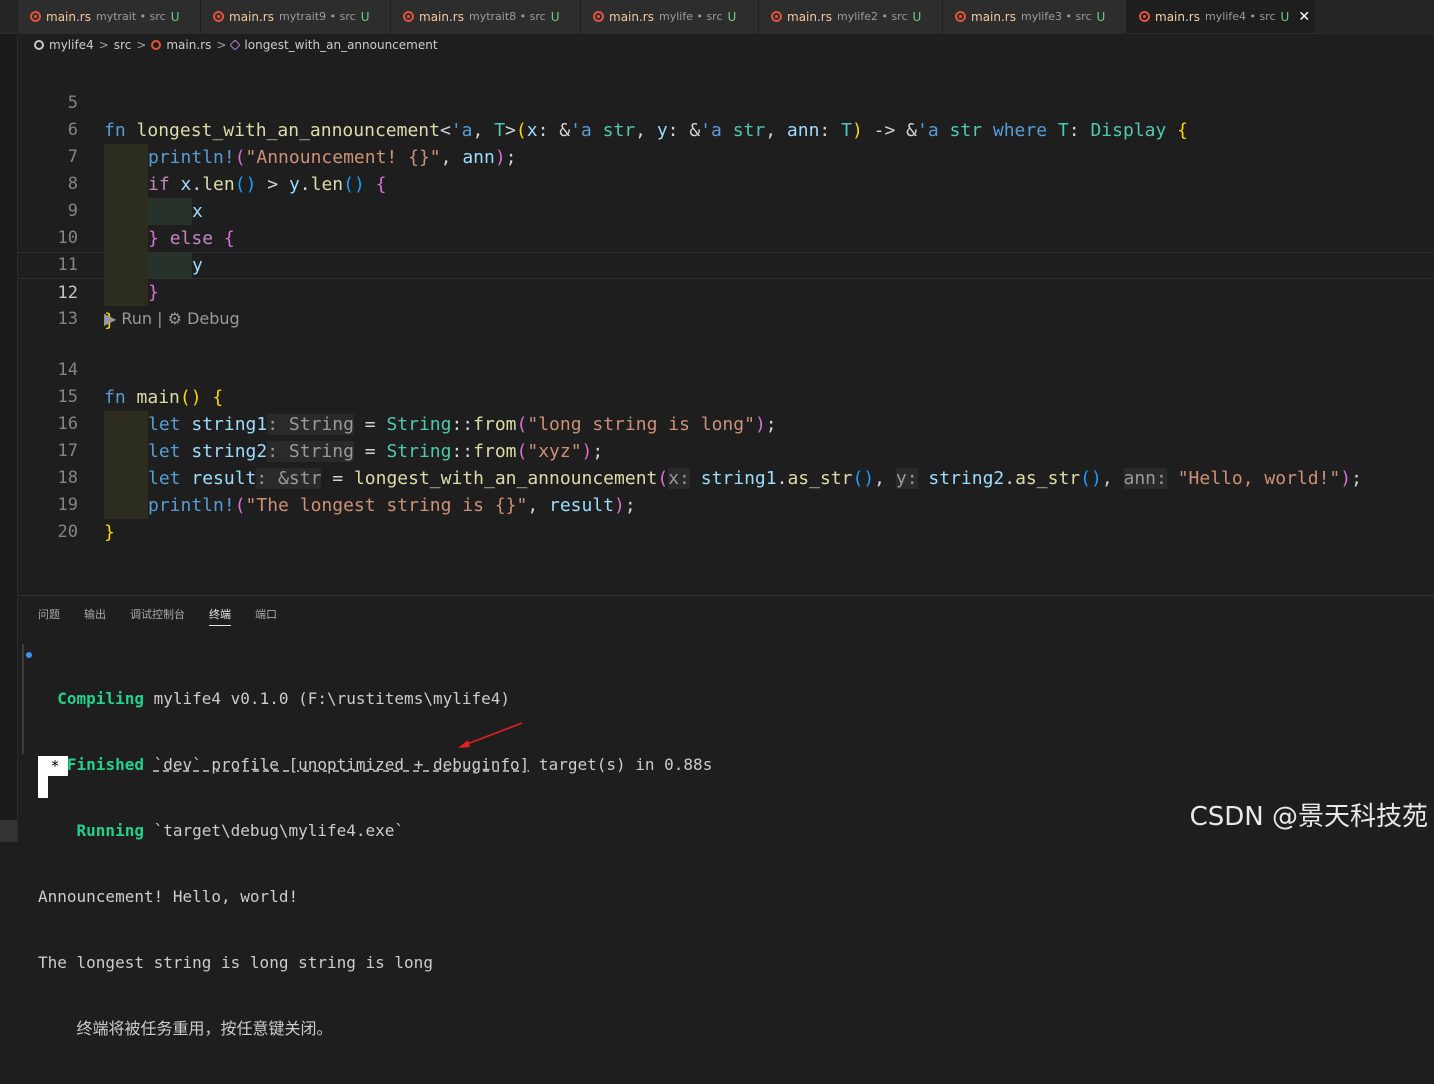 Image resolution: width=1434 pixels, height=1084 pixels. Describe the element at coordinates (95, 616) in the screenshot. I see `tab-output: 输出` at that location.